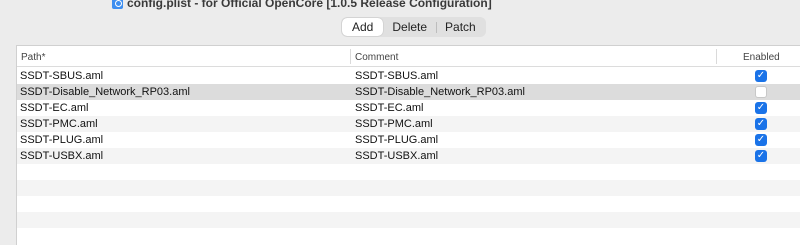 The image size is (800, 245). What do you see at coordinates (105, 92) in the screenshot?
I see `row-path: SSDT-Disable_Network_RP03.aml` at bounding box center [105, 92].